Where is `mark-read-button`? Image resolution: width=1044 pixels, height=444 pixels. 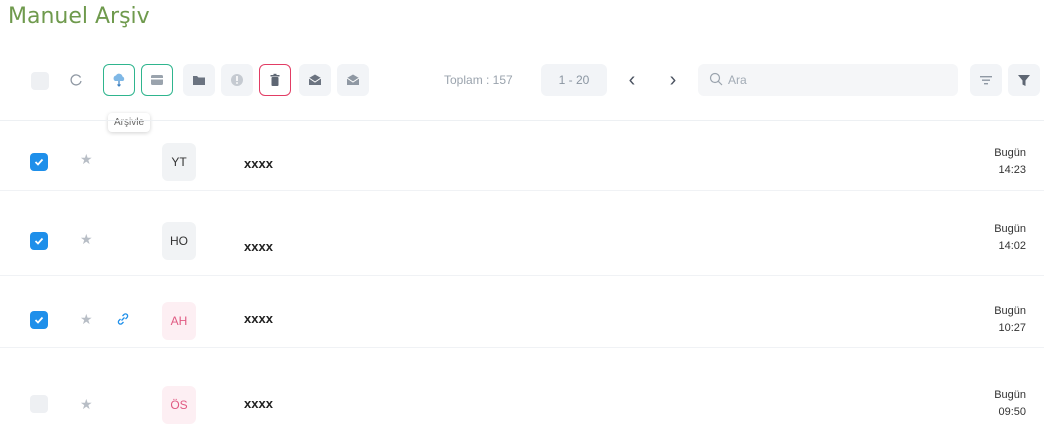
mark-read-button is located at coordinates (315, 80).